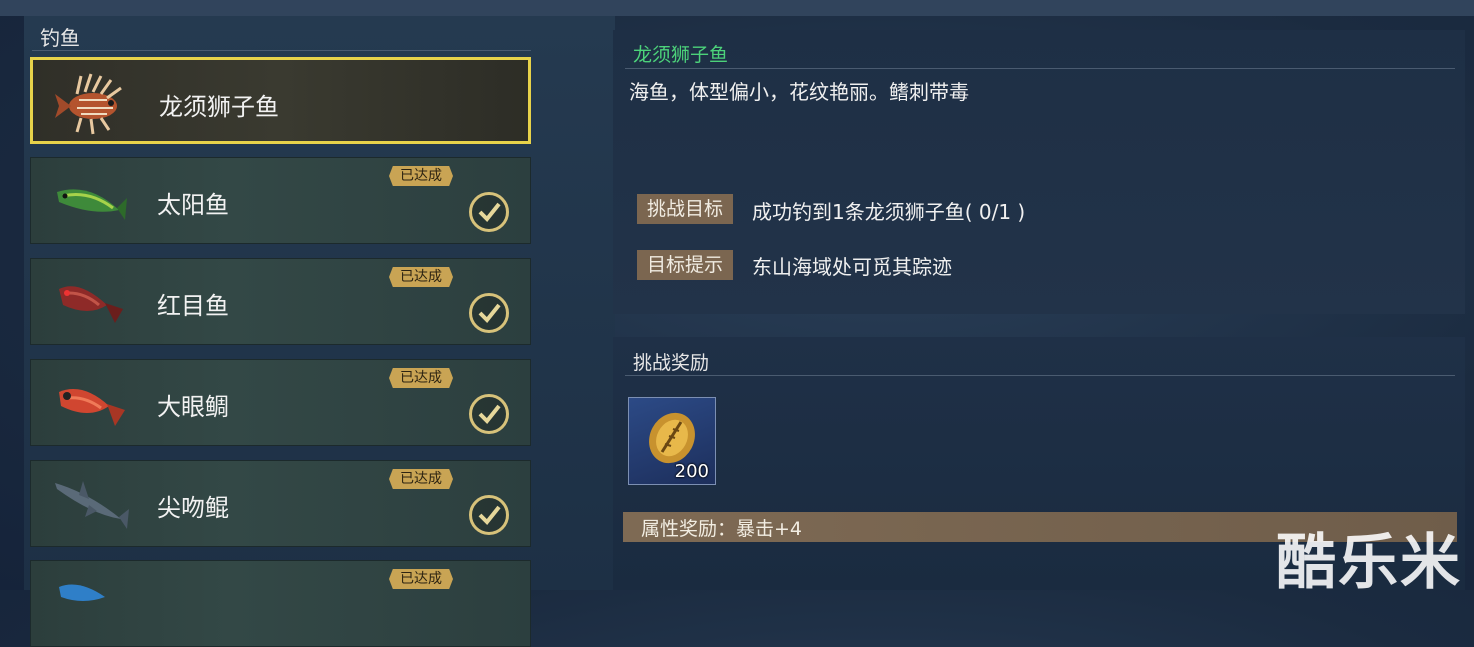 This screenshot has width=1474, height=647. Describe the element at coordinates (280, 200) in the screenshot. I see `fish-item-sunfish: 太阳鱼 已达成` at that location.